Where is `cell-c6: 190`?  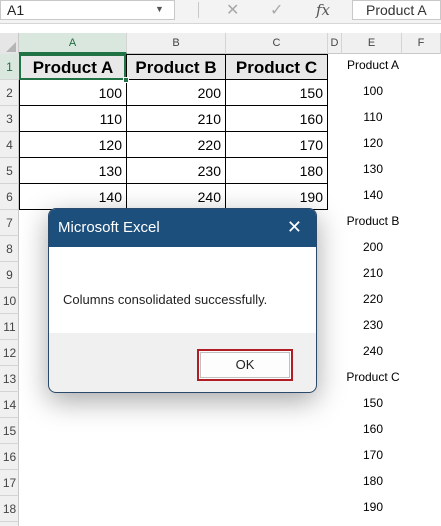 cell-c6: 190 is located at coordinates (277, 197).